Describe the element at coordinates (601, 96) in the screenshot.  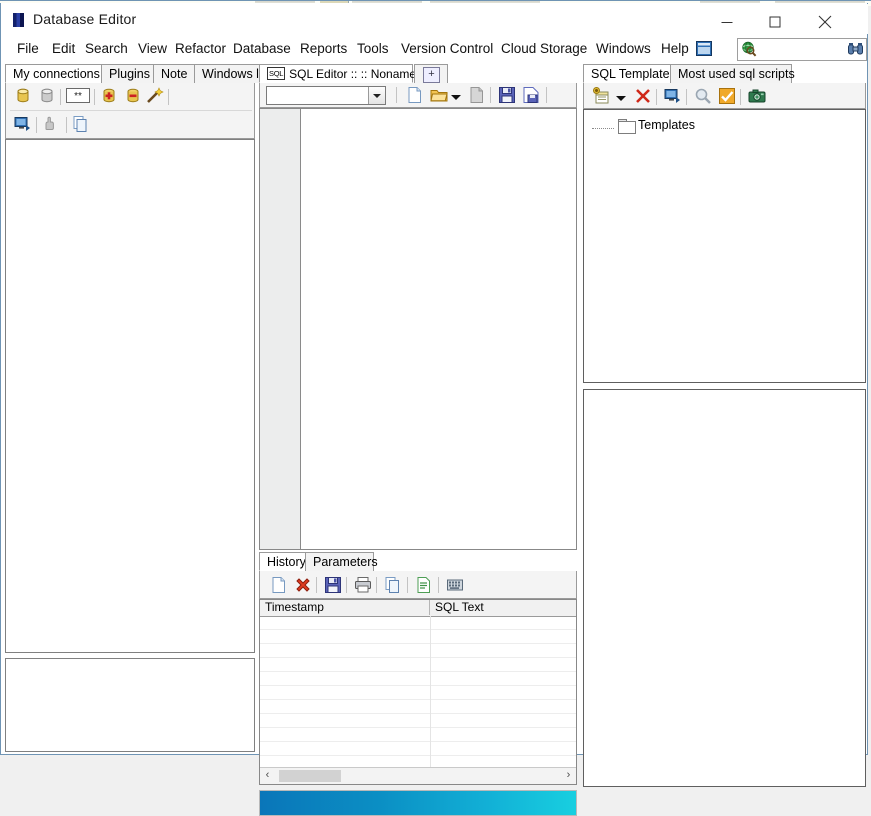
I see `add-template-icon` at that location.